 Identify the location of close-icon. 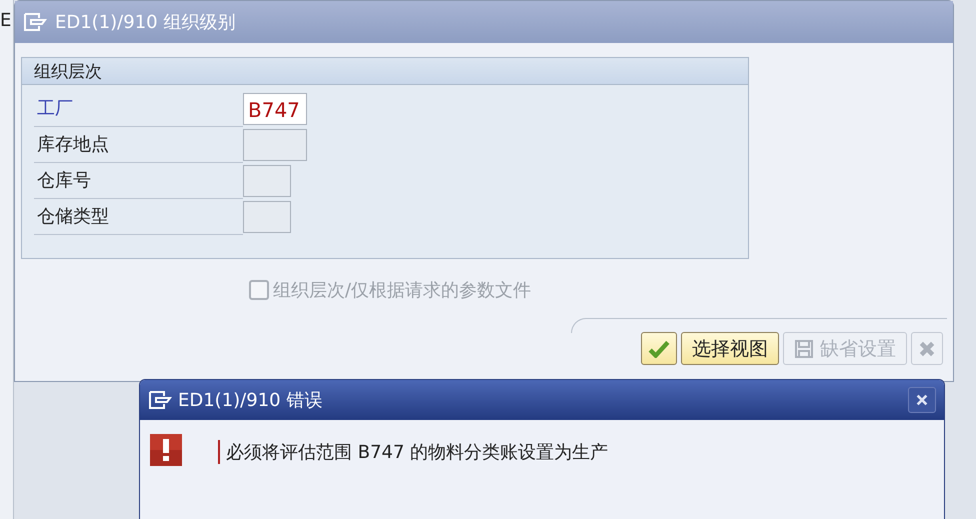
(922, 400).